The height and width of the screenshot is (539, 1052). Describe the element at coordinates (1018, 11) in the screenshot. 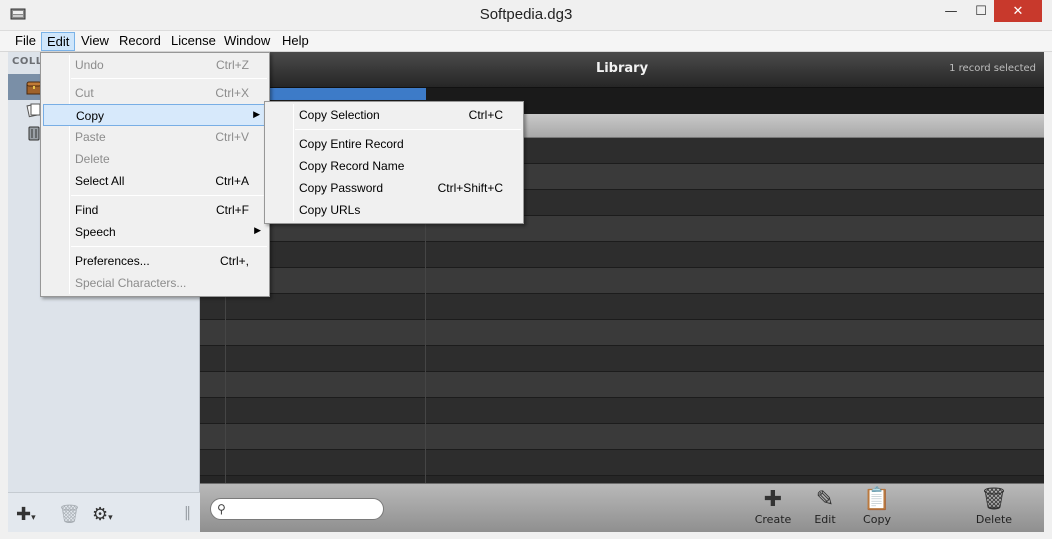

I see `close-button: ✕` at that location.